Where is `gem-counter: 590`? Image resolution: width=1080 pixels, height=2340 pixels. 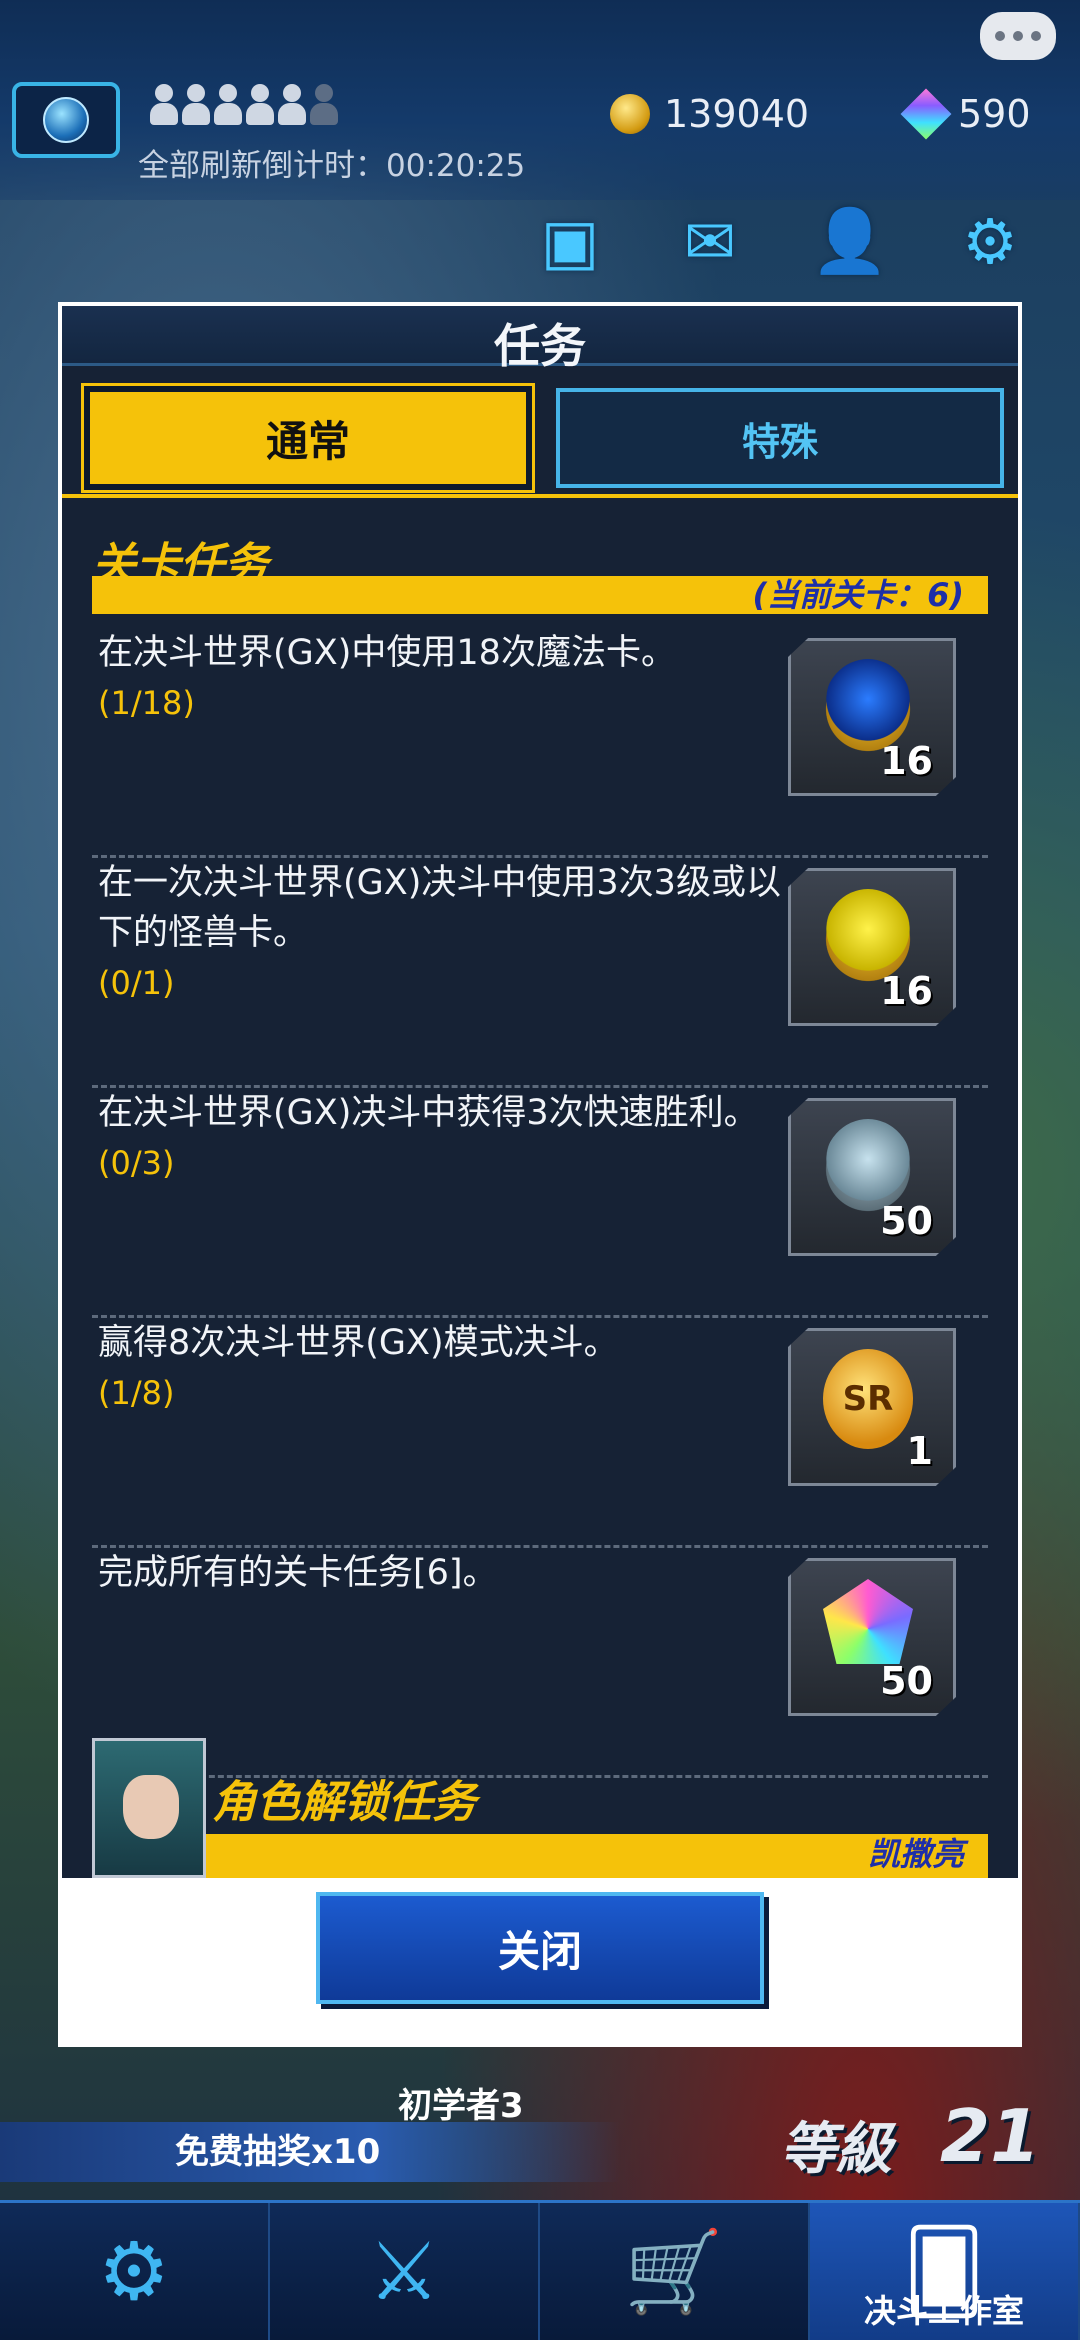 gem-counter: 590 is located at coordinates (965, 114).